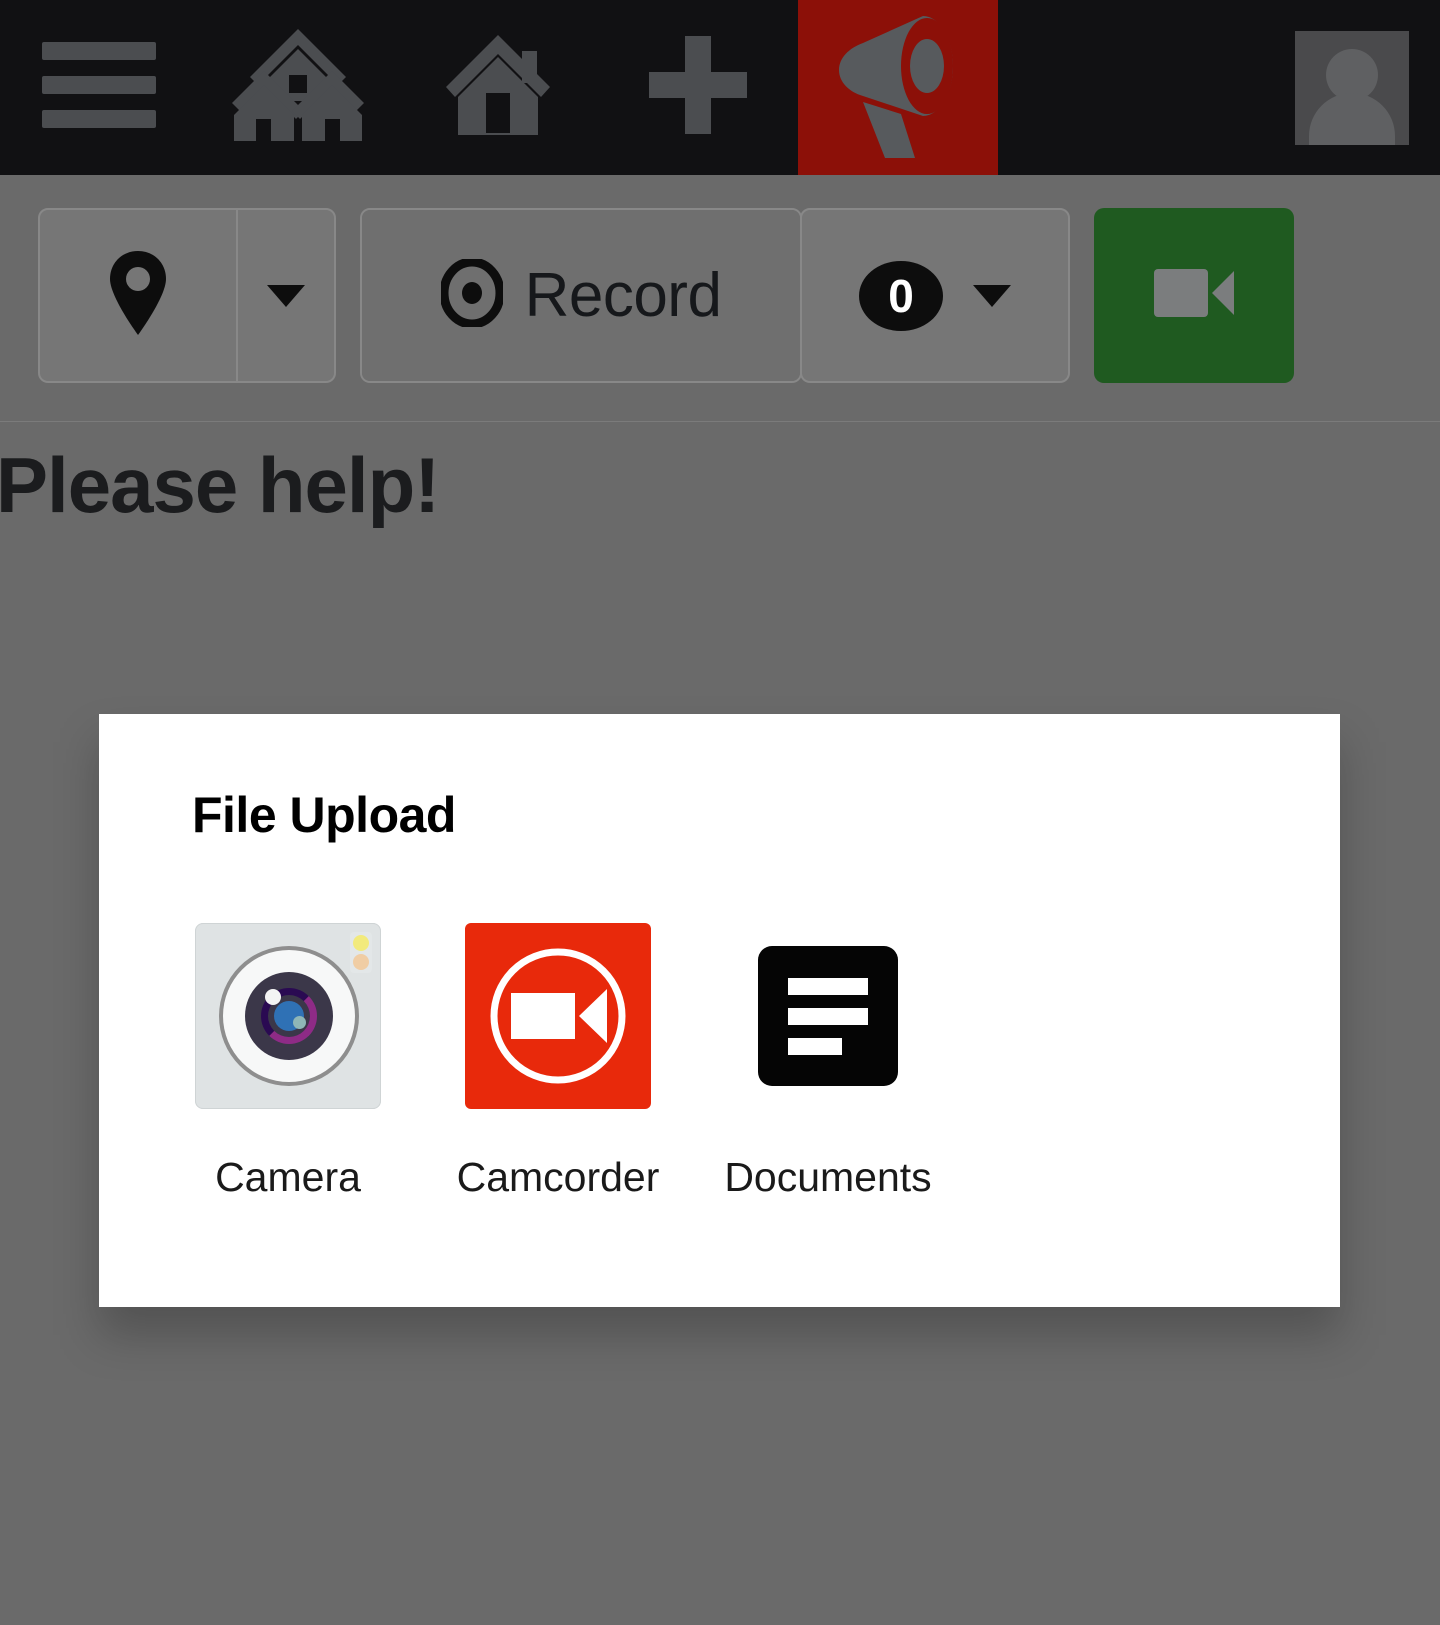 This screenshot has width=1440, height=1625. What do you see at coordinates (299, 1022) in the screenshot?
I see `camera-glint-small` at bounding box center [299, 1022].